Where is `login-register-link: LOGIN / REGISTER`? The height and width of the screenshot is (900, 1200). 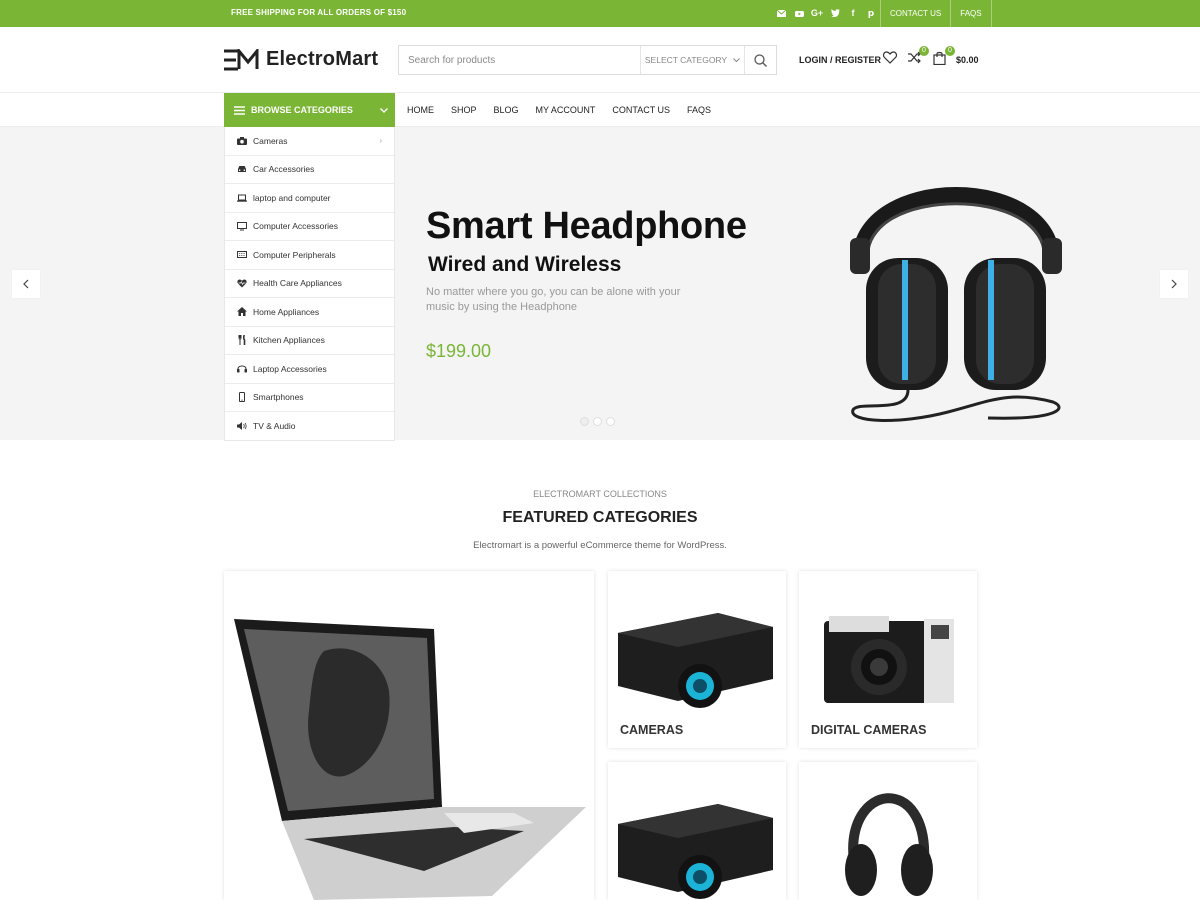 login-register-link: LOGIN / REGISTER is located at coordinates (840, 60).